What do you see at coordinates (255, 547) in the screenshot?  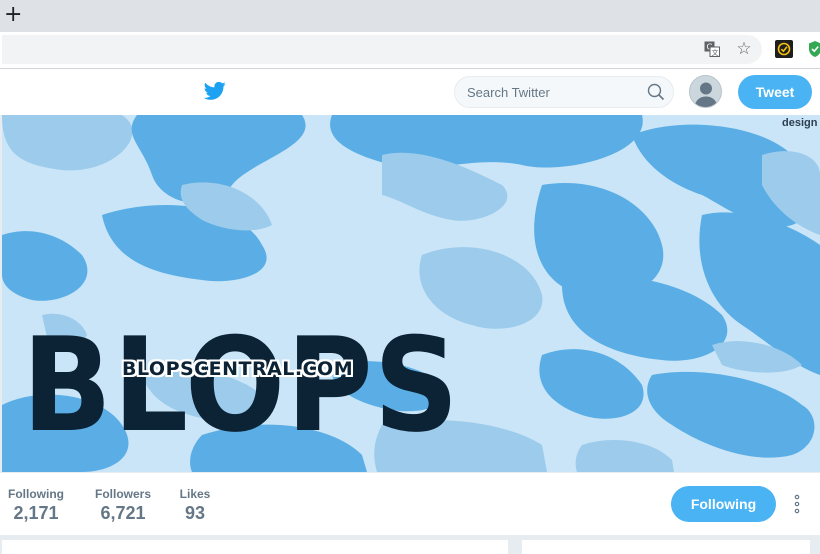 I see `timeline-panel` at bounding box center [255, 547].